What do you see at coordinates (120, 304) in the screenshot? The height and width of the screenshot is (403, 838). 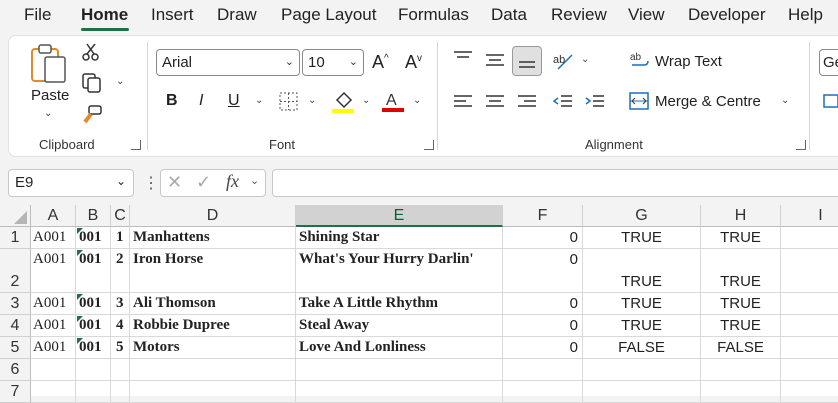 I see `cell-c3: 3` at bounding box center [120, 304].